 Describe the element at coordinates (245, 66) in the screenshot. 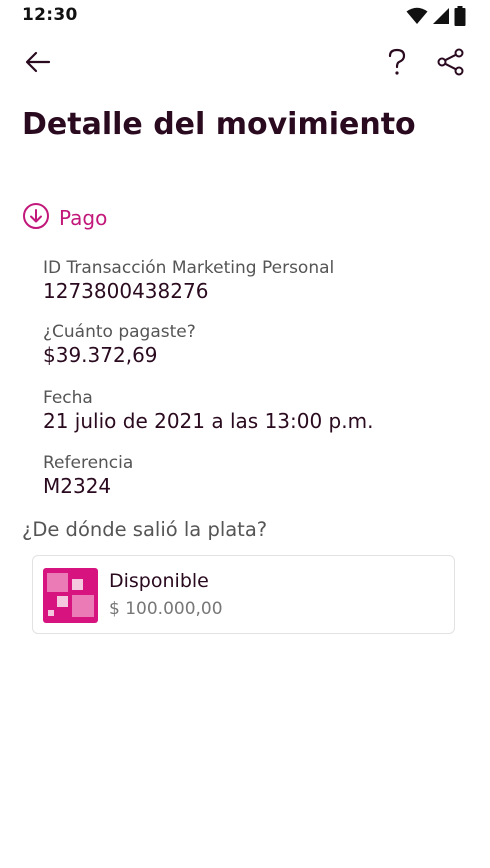

I see `app-bar` at that location.